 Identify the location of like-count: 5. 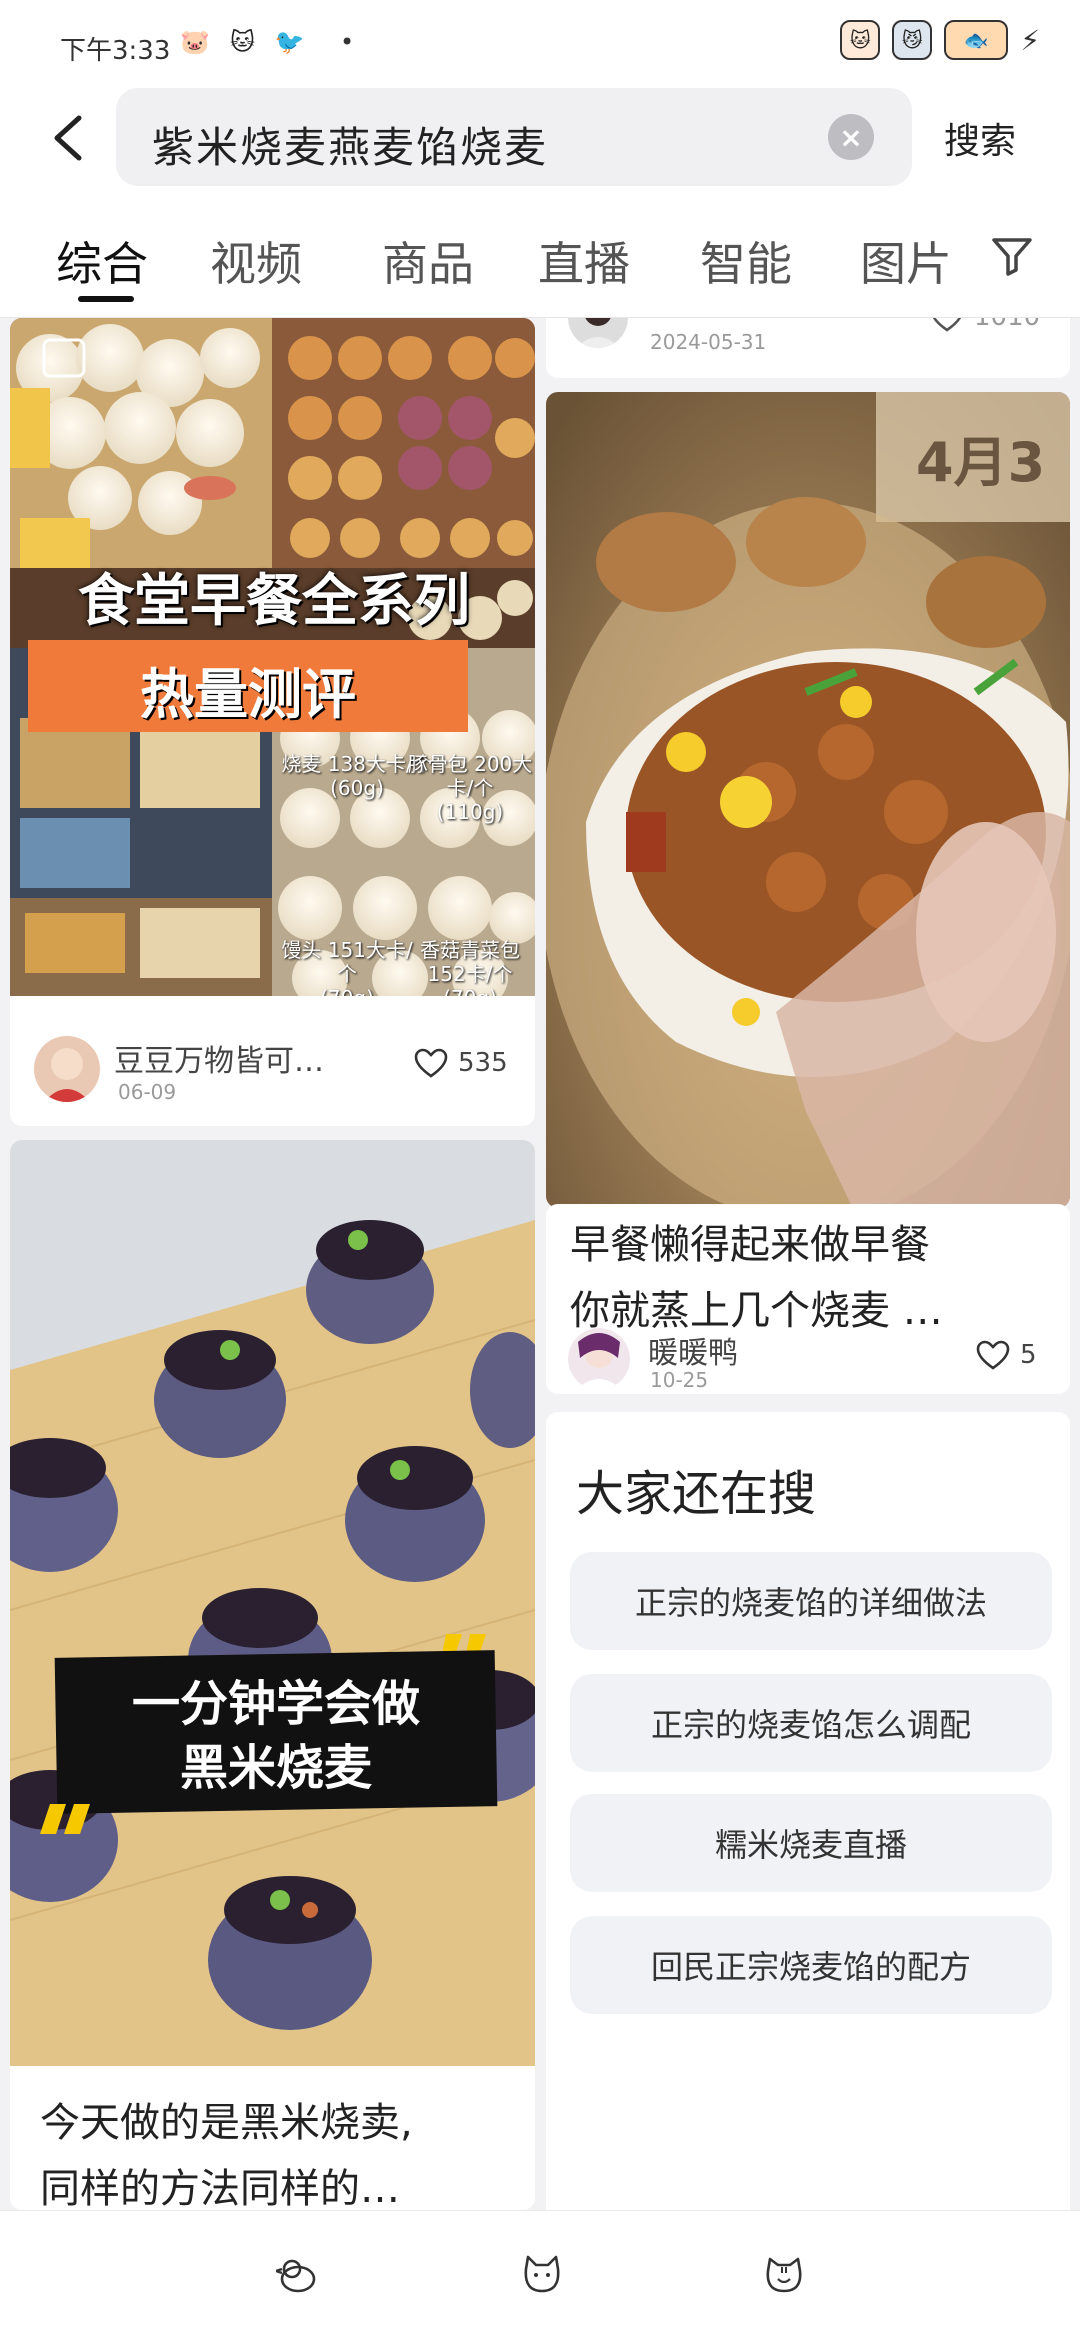
(1028, 1355).